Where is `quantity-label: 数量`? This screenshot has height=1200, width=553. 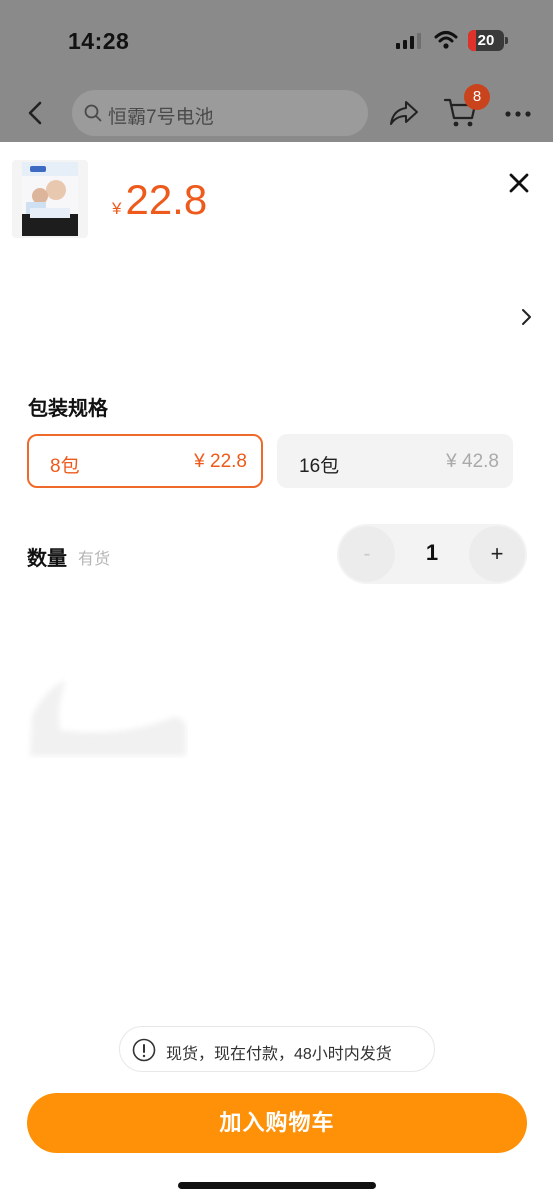
quantity-label: 数量 is located at coordinates (47, 559).